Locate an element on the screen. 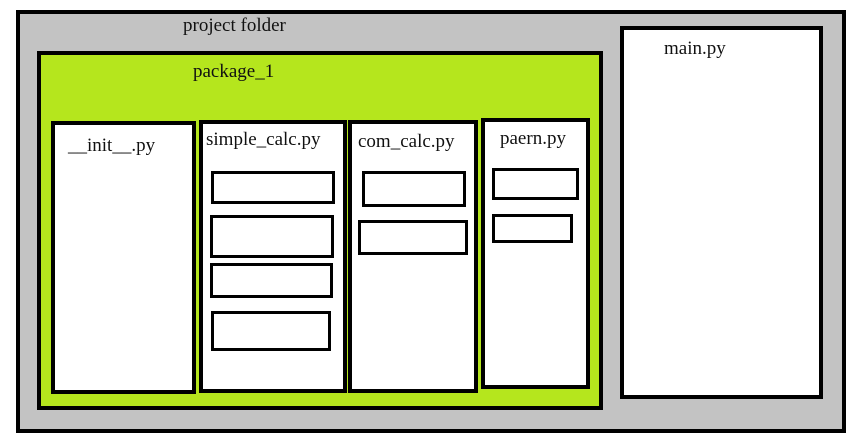 The height and width of the screenshot is (446, 864). file-simple-calc-label: simple_calc.py is located at coordinates (263, 139).